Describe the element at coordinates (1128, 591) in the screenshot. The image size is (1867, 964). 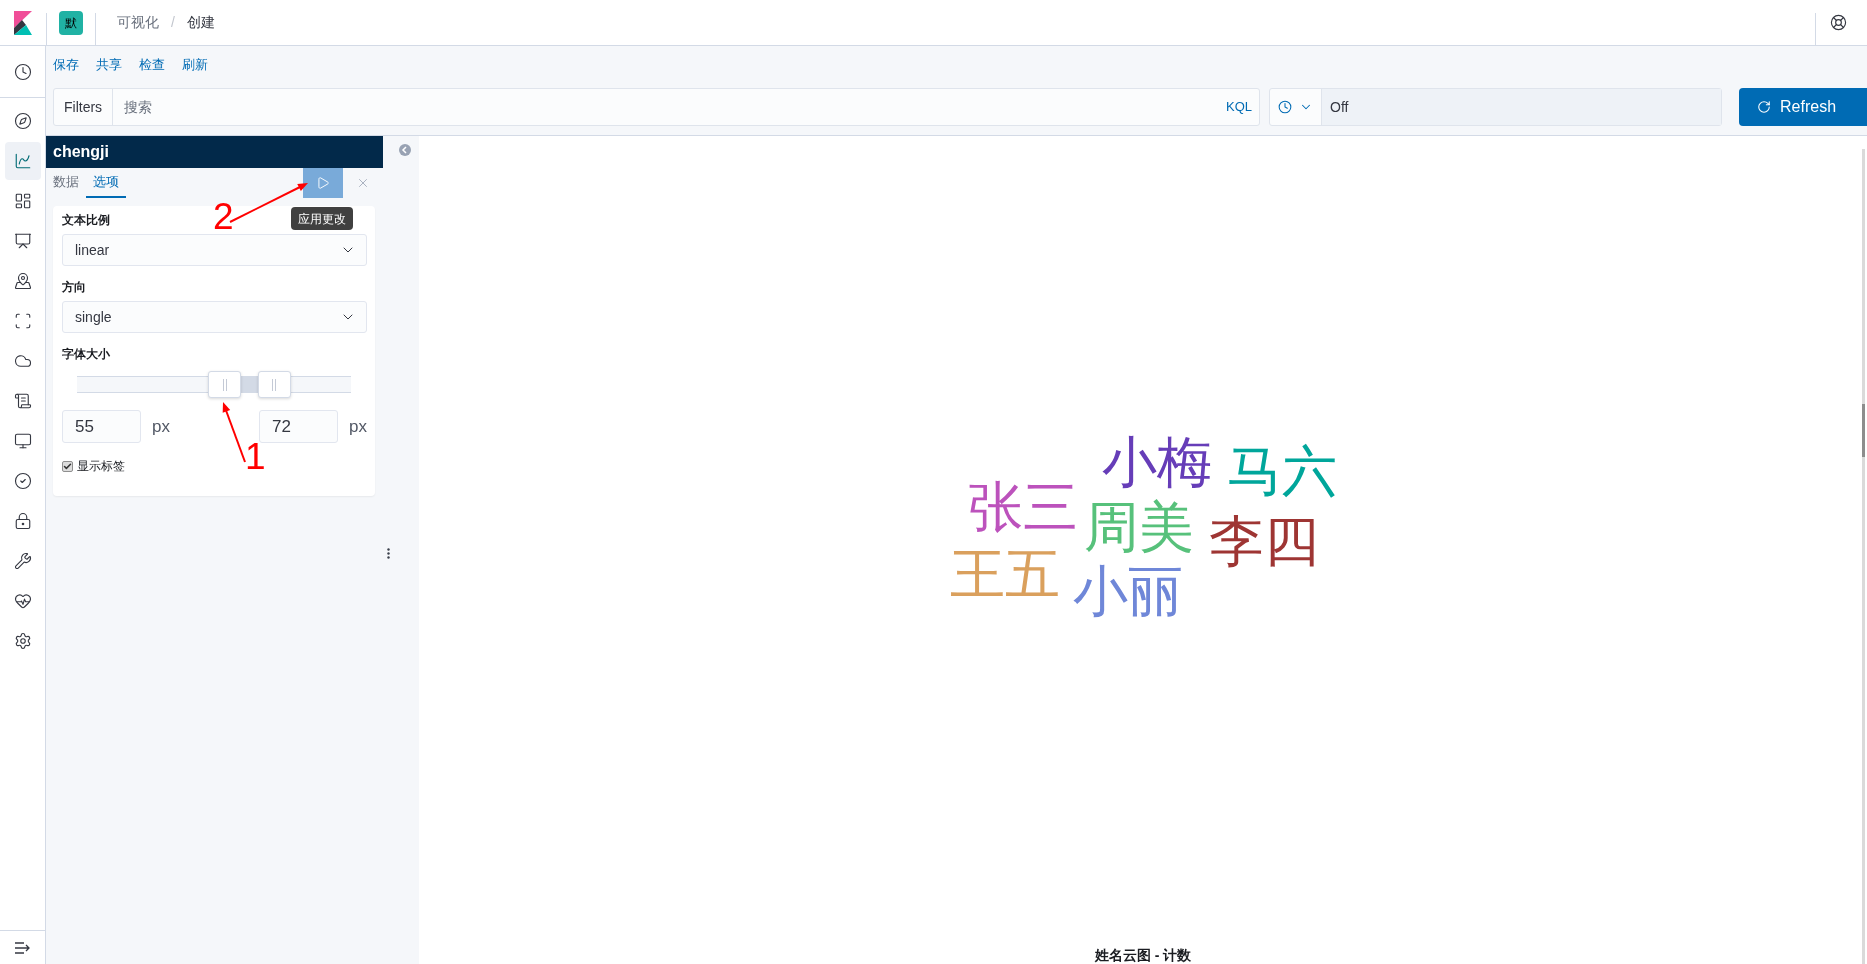
I see `cloud-word: 小丽` at that location.